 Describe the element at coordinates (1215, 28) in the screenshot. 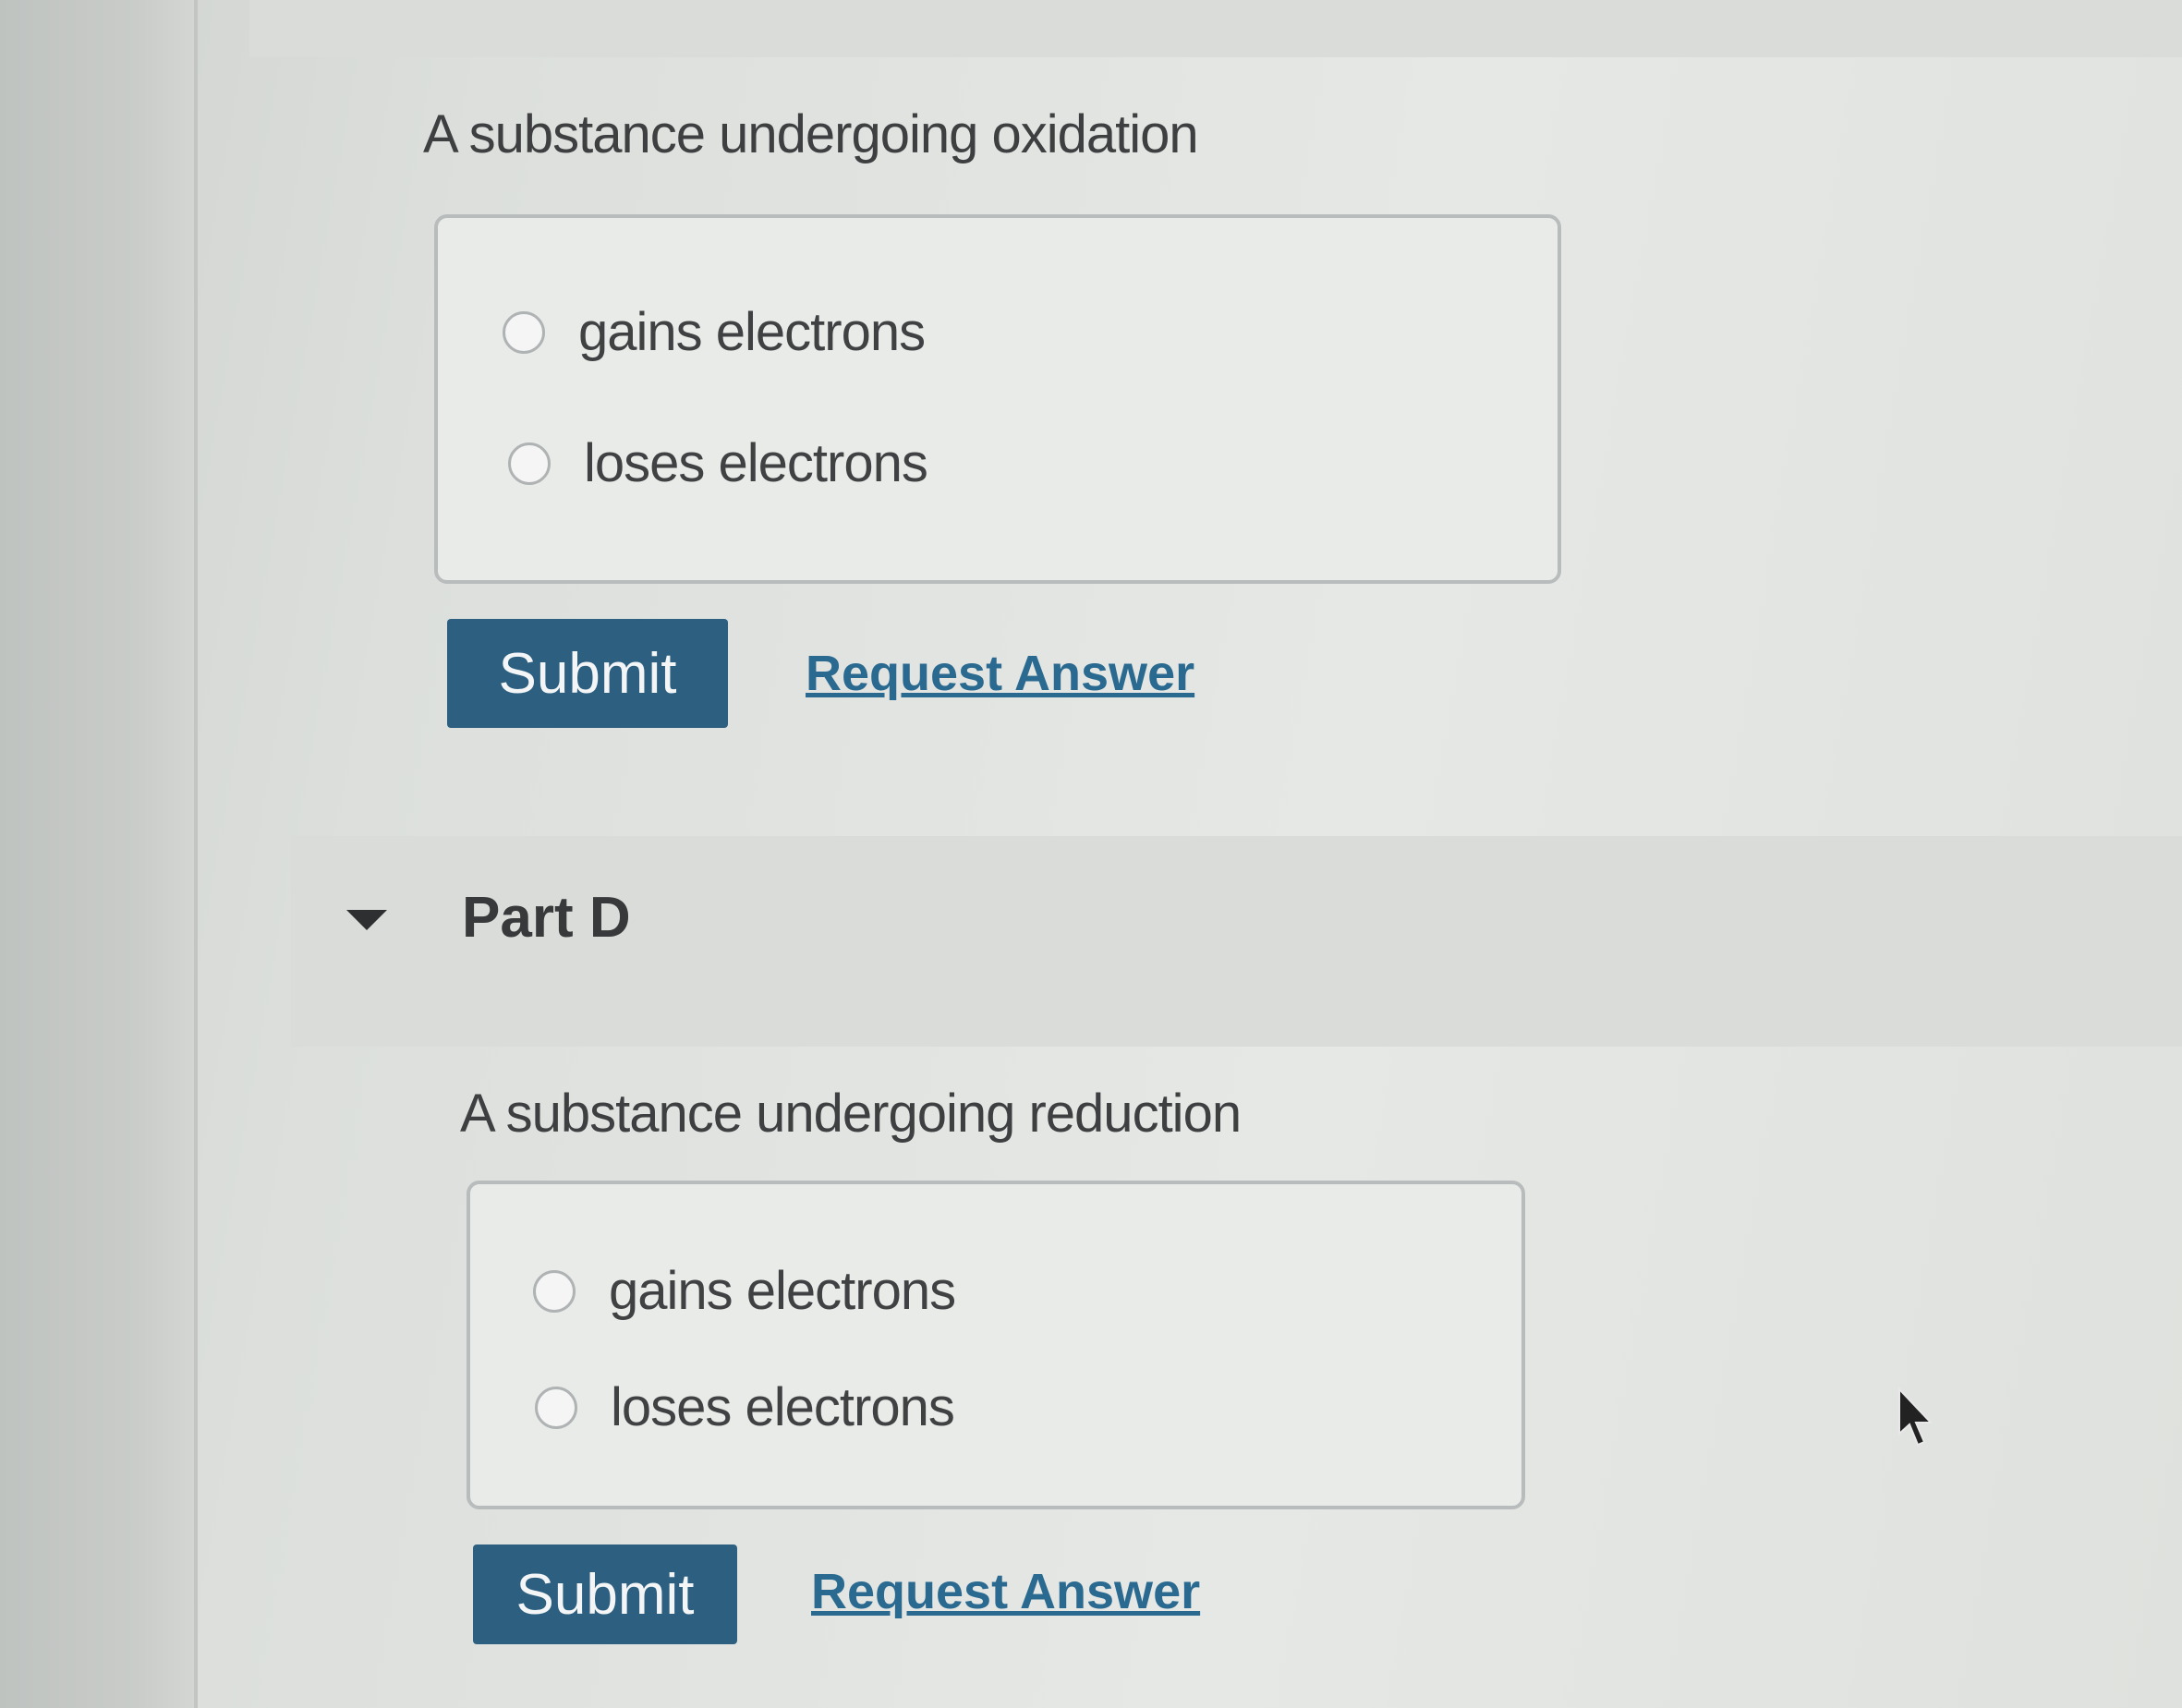

I see `section-header-band` at that location.